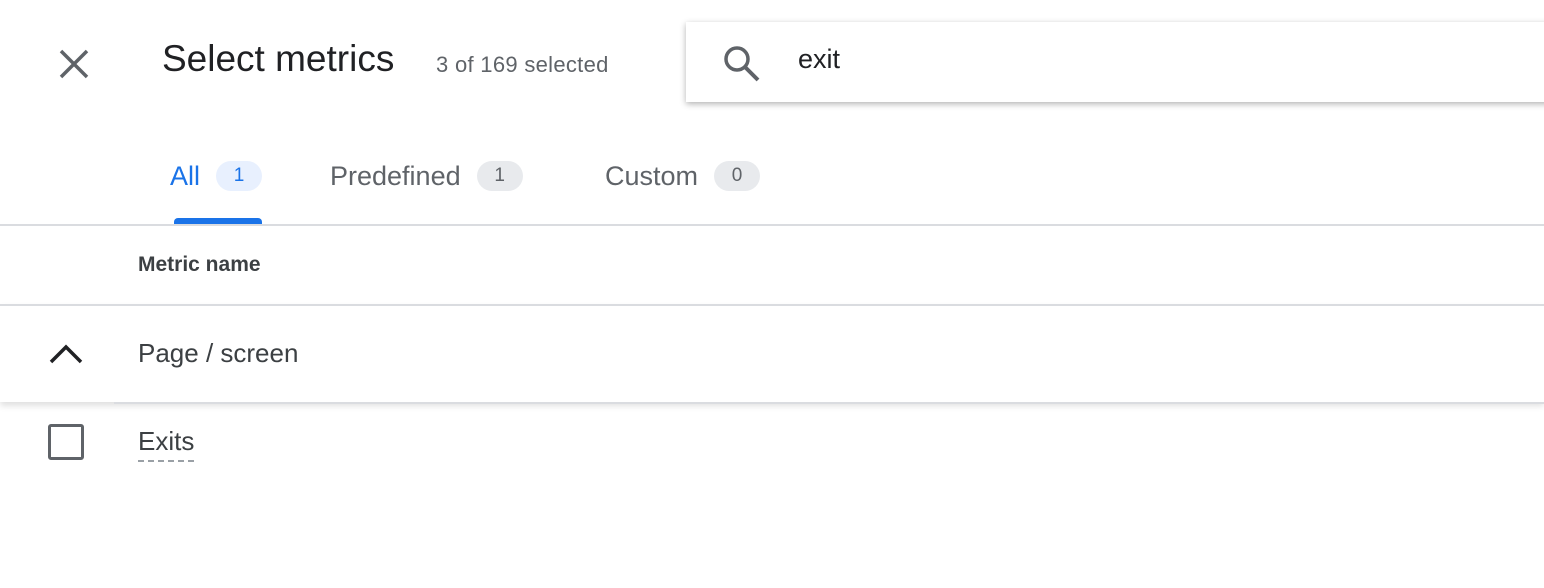 The width and height of the screenshot is (1544, 588). Describe the element at coordinates (1098, 59) in the screenshot. I see `search-input` at that location.